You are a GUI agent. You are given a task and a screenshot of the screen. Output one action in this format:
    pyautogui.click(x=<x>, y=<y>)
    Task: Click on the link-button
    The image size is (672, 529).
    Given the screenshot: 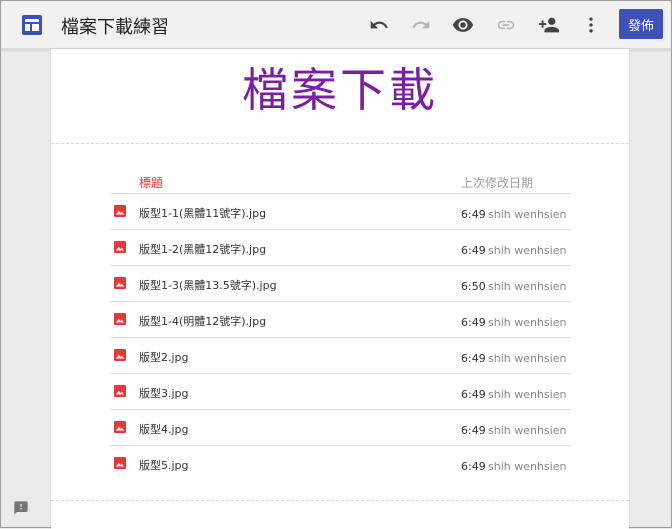 What is the action you would take?
    pyautogui.click(x=506, y=25)
    